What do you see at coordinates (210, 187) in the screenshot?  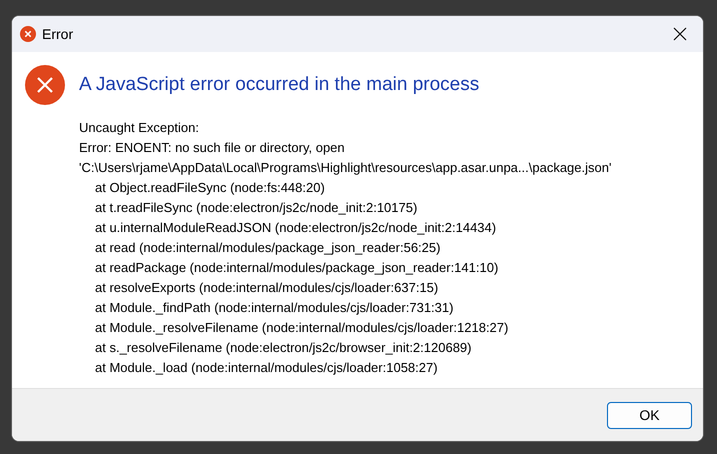 I see `stack-frame-line: at Object.readFileSync (node:fs:448:20)` at bounding box center [210, 187].